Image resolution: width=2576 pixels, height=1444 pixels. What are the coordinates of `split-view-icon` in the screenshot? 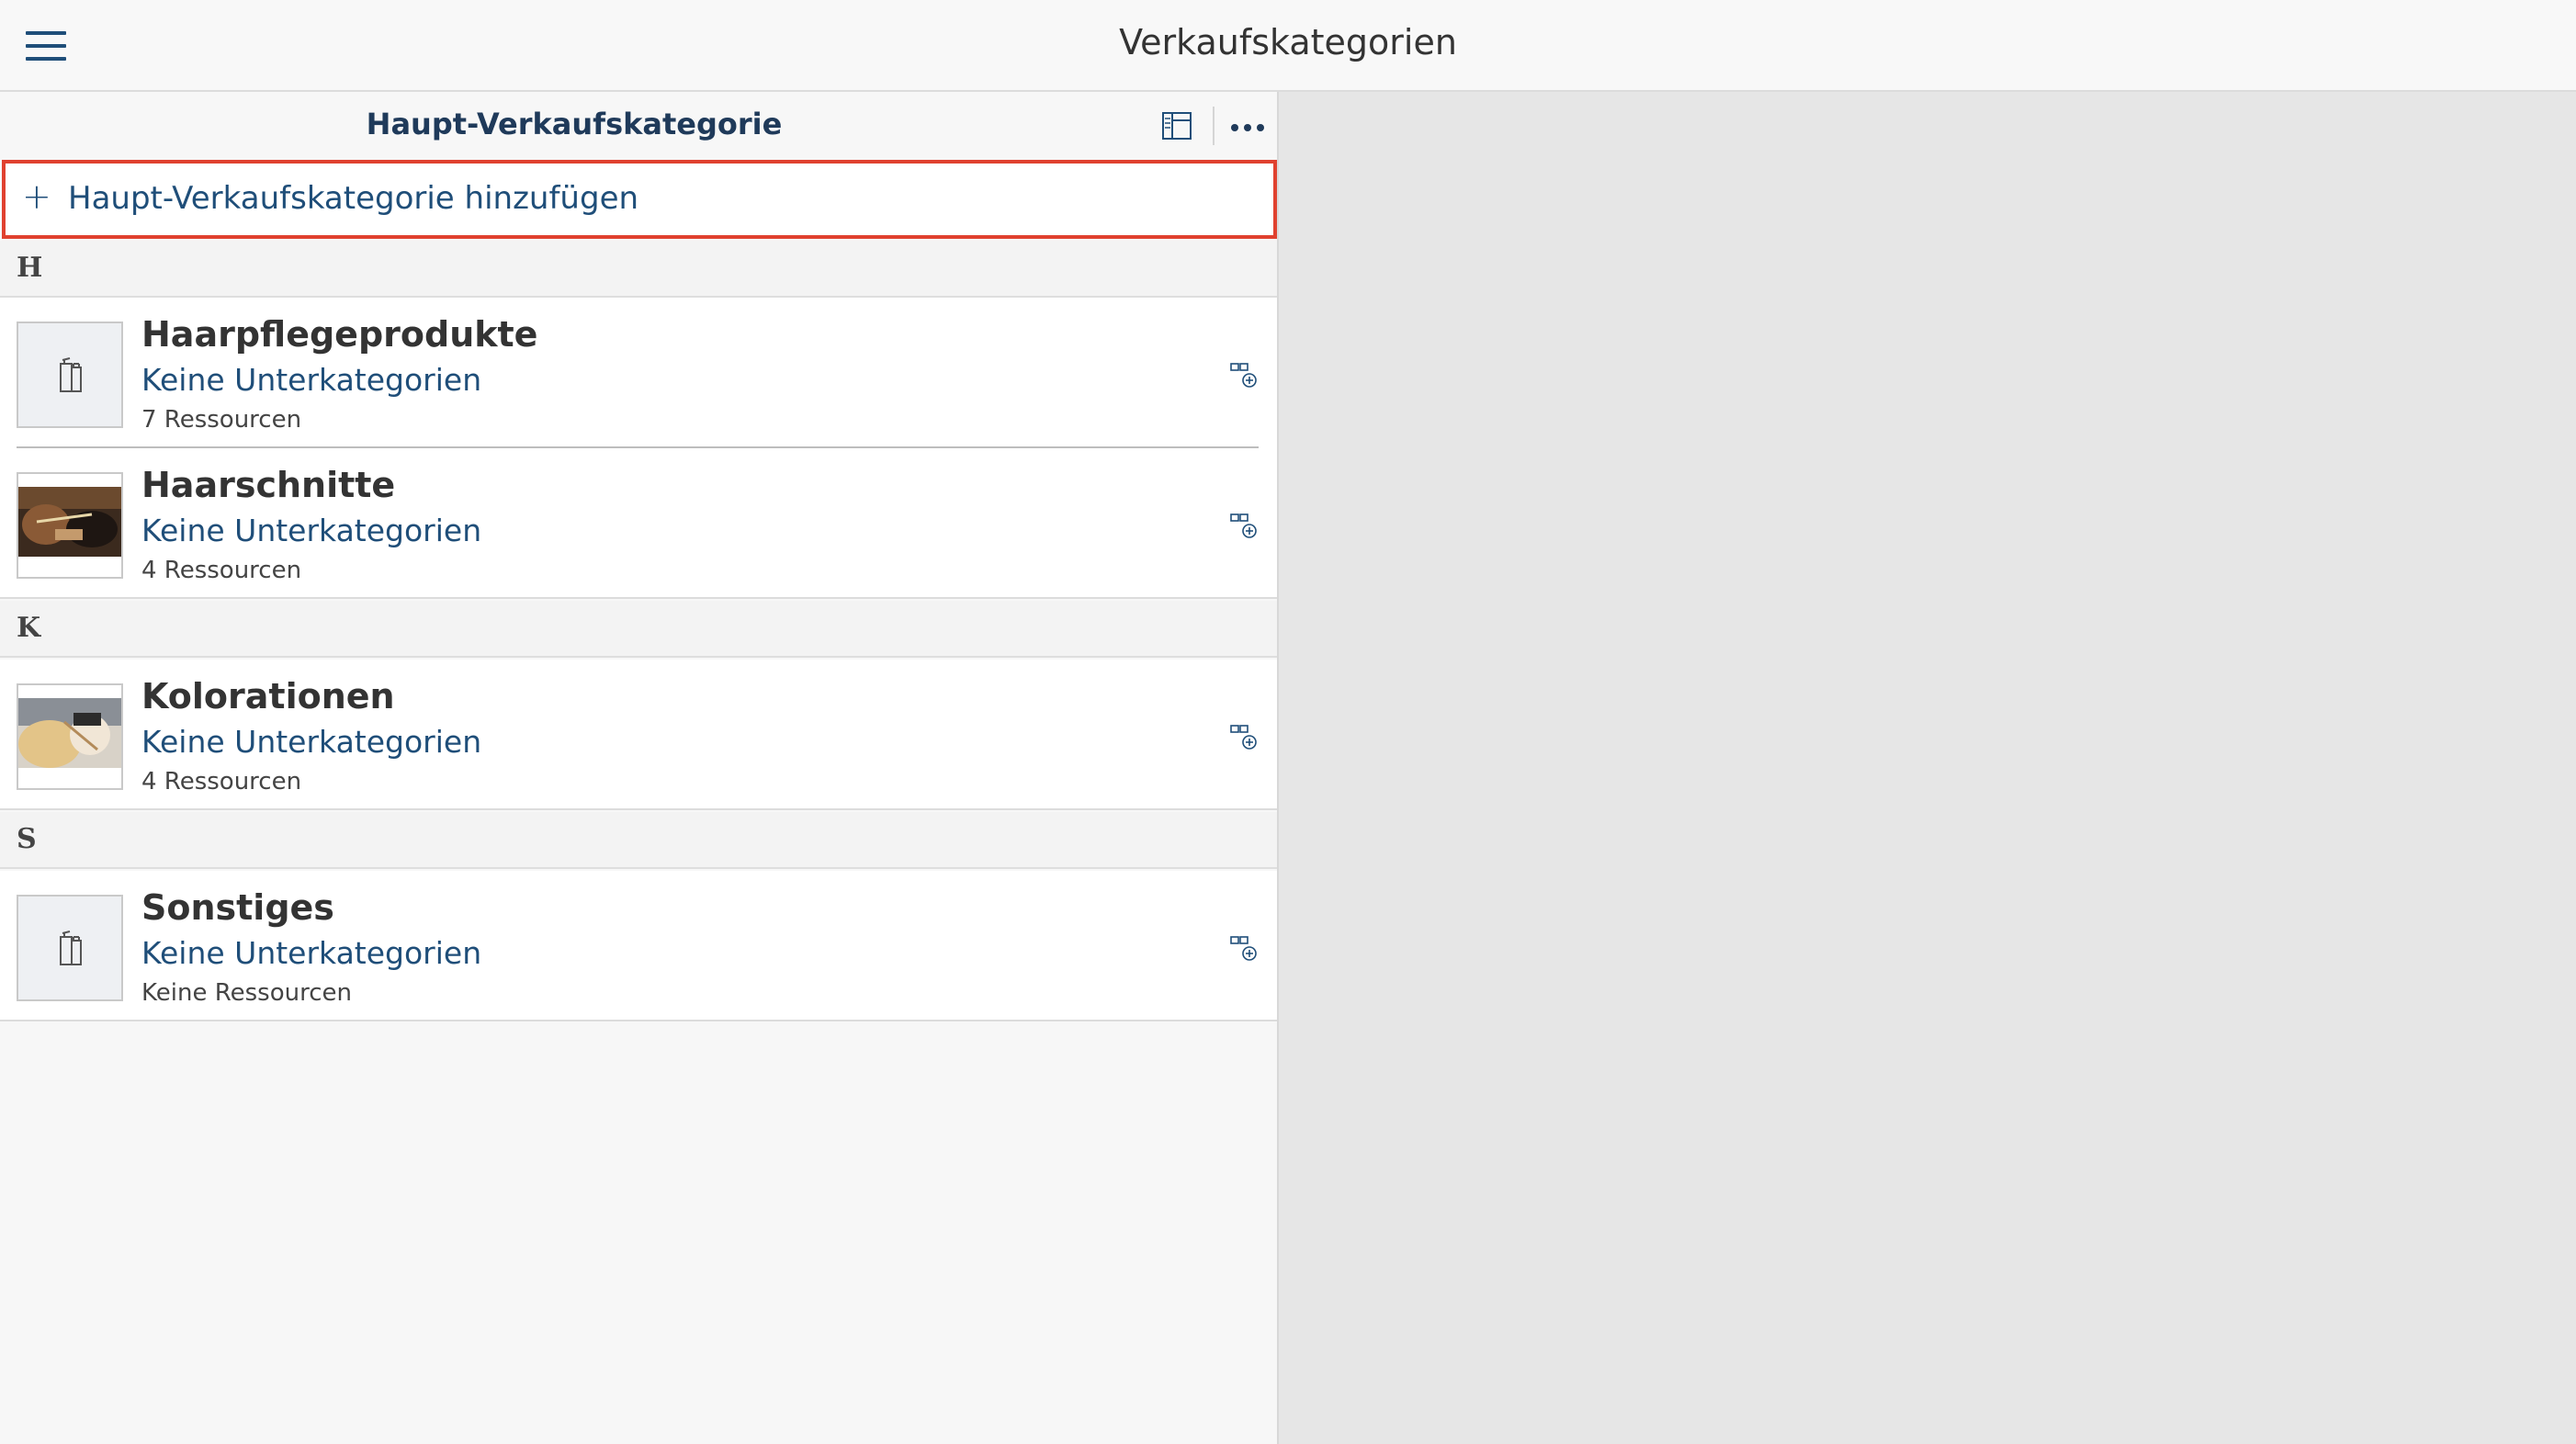 It's located at (1176, 126).